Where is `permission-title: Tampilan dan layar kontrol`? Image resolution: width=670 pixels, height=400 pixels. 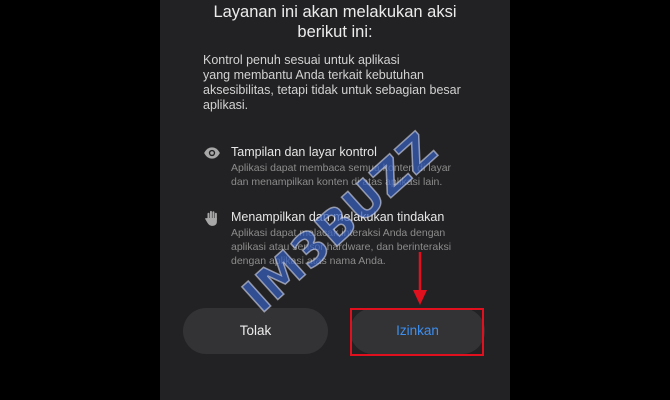
permission-title: Tampilan dan layar kontrol is located at coordinates (304, 152).